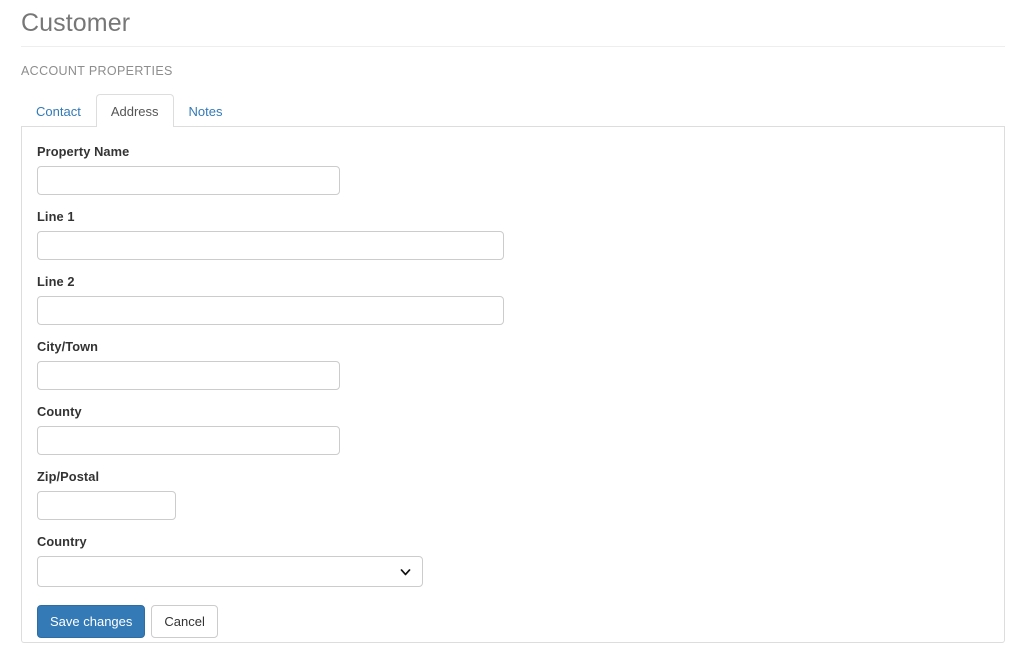  I want to click on property-name-input, so click(188, 180).